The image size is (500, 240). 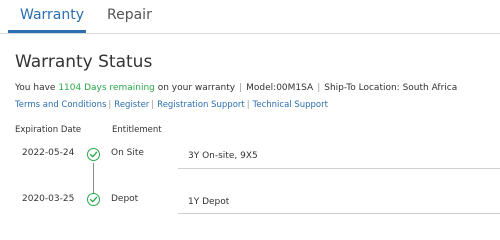 I want to click on entitlement-header: Entitlement, so click(x=137, y=130).